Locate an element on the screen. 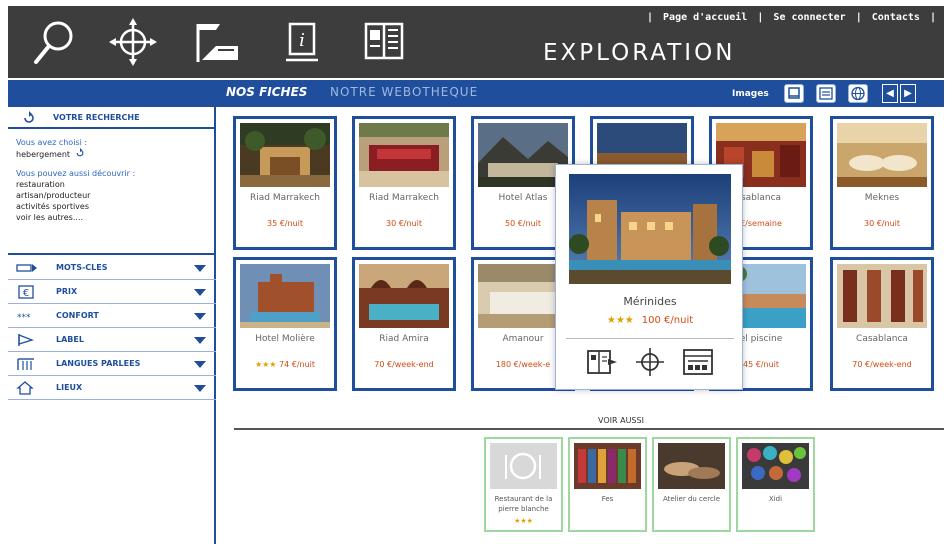  euro-icon: € is located at coordinates (26, 292).